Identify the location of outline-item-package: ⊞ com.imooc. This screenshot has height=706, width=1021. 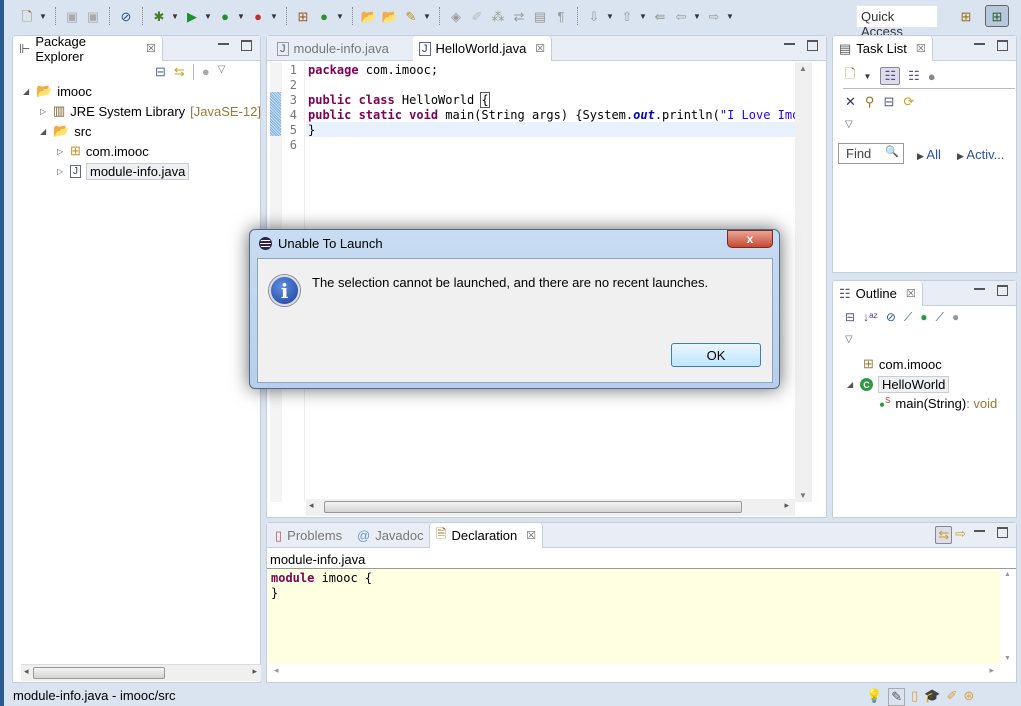
(902, 364).